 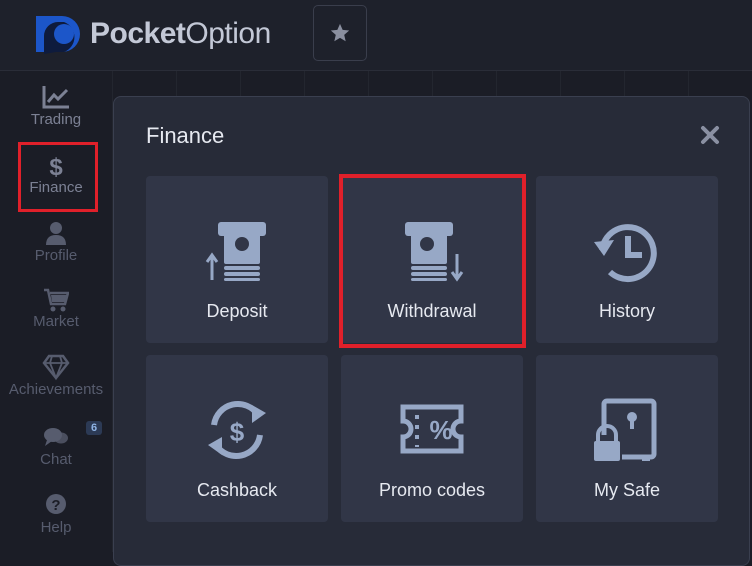 What do you see at coordinates (376, 35) in the screenshot?
I see `top-bar: PocketOption` at bounding box center [376, 35].